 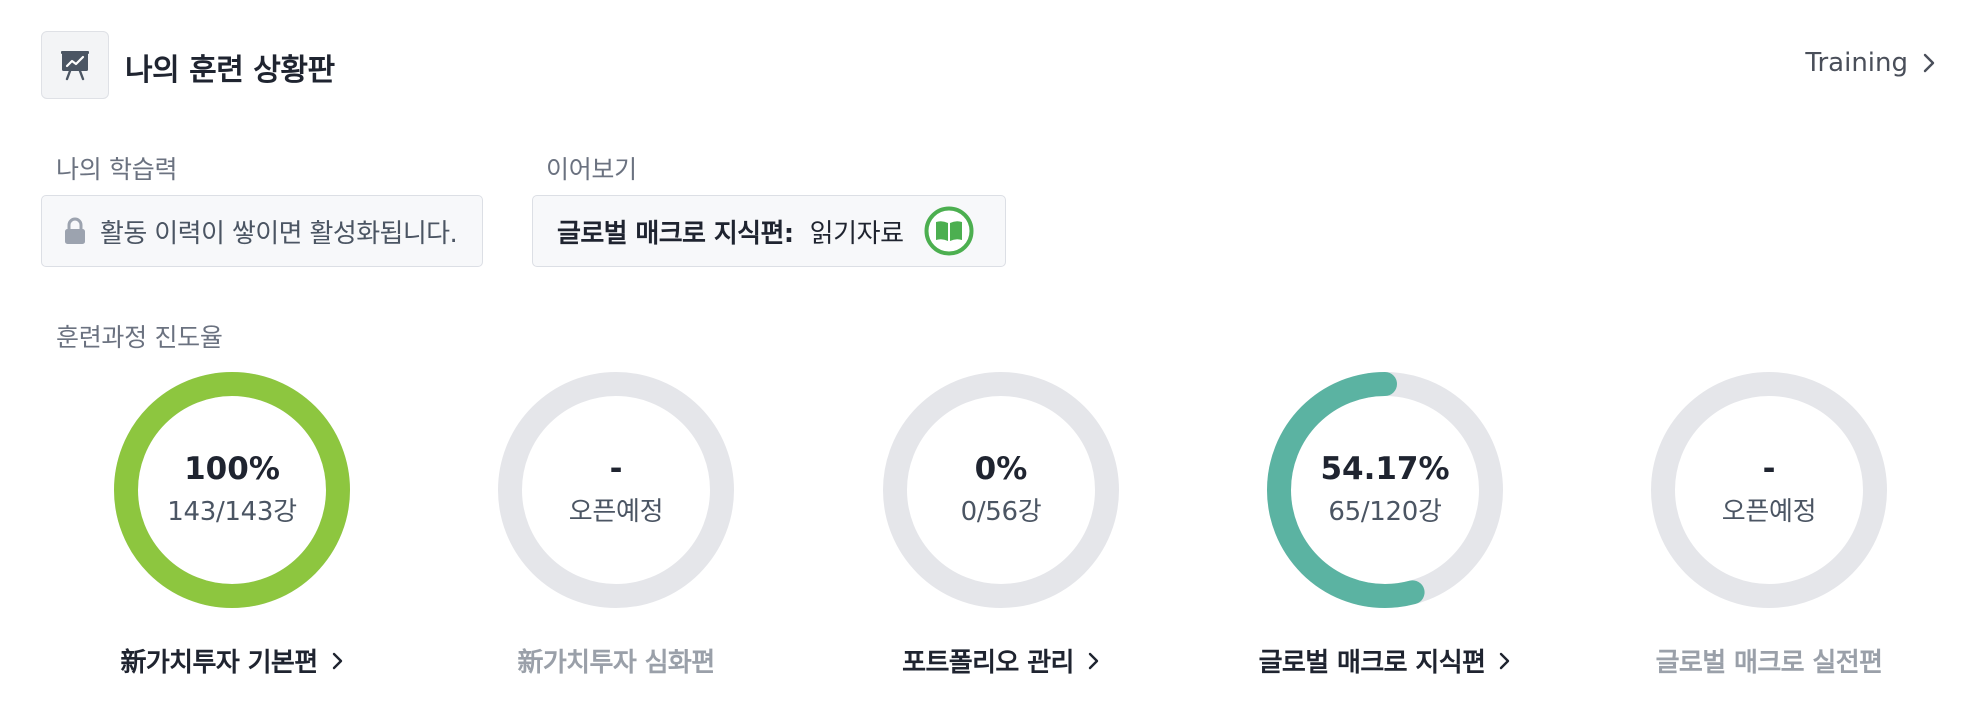 I want to click on course-card: 0% 0/56강포트폴리오 관리, so click(x=997, y=525).